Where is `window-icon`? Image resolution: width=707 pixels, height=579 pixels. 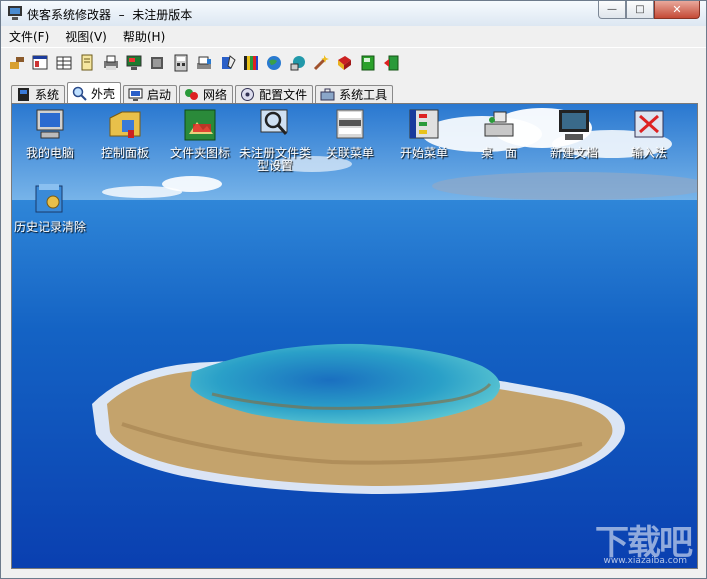
window-icon is located at coordinates (40, 62).